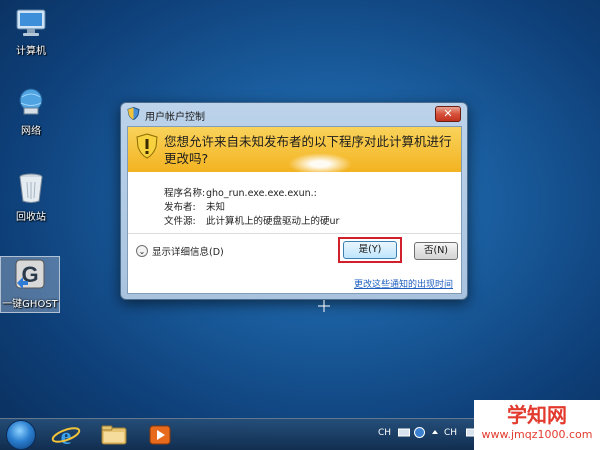  I want to click on desktop-icon-network: 网络, so click(31, 111).